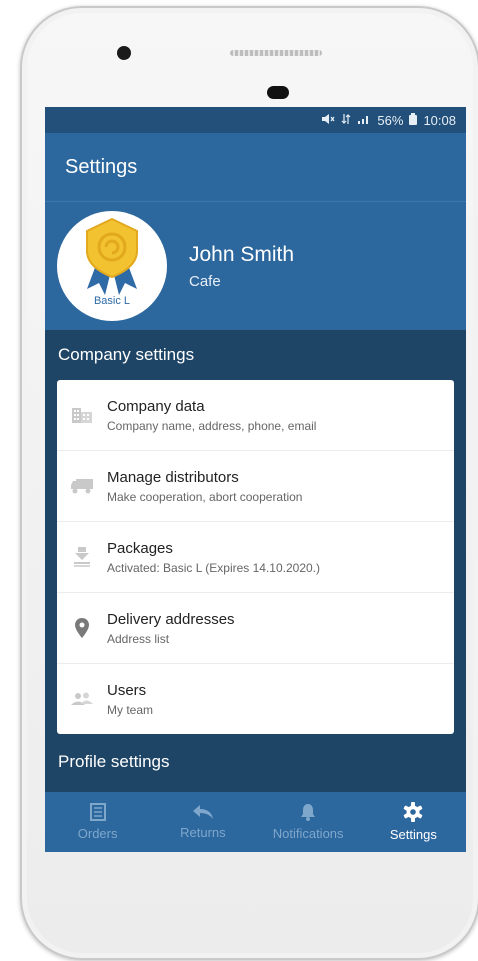  What do you see at coordinates (276, 53) in the screenshot?
I see `speaker-grille` at bounding box center [276, 53].